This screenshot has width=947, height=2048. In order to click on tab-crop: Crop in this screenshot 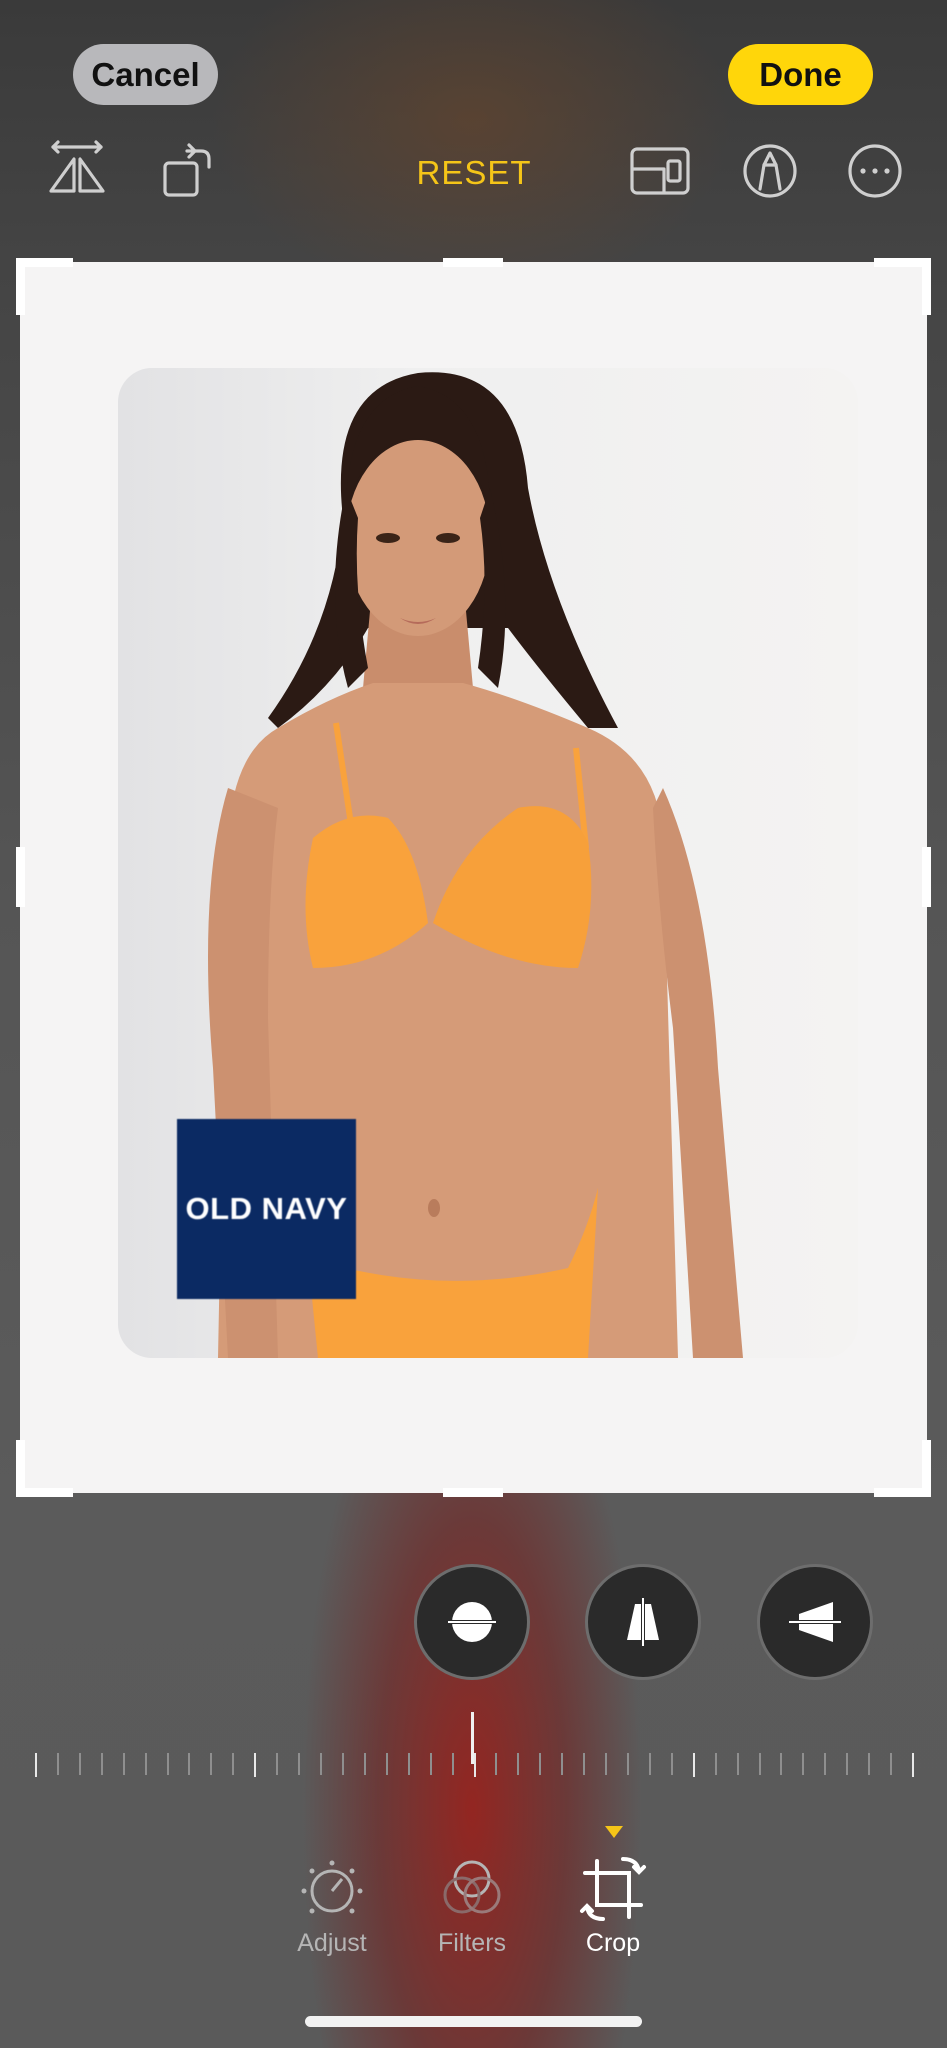, I will do `click(613, 1910)`.